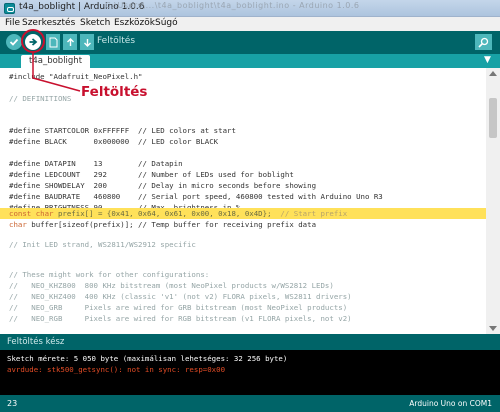  I want to click on line-number: 23, so click(12, 403).